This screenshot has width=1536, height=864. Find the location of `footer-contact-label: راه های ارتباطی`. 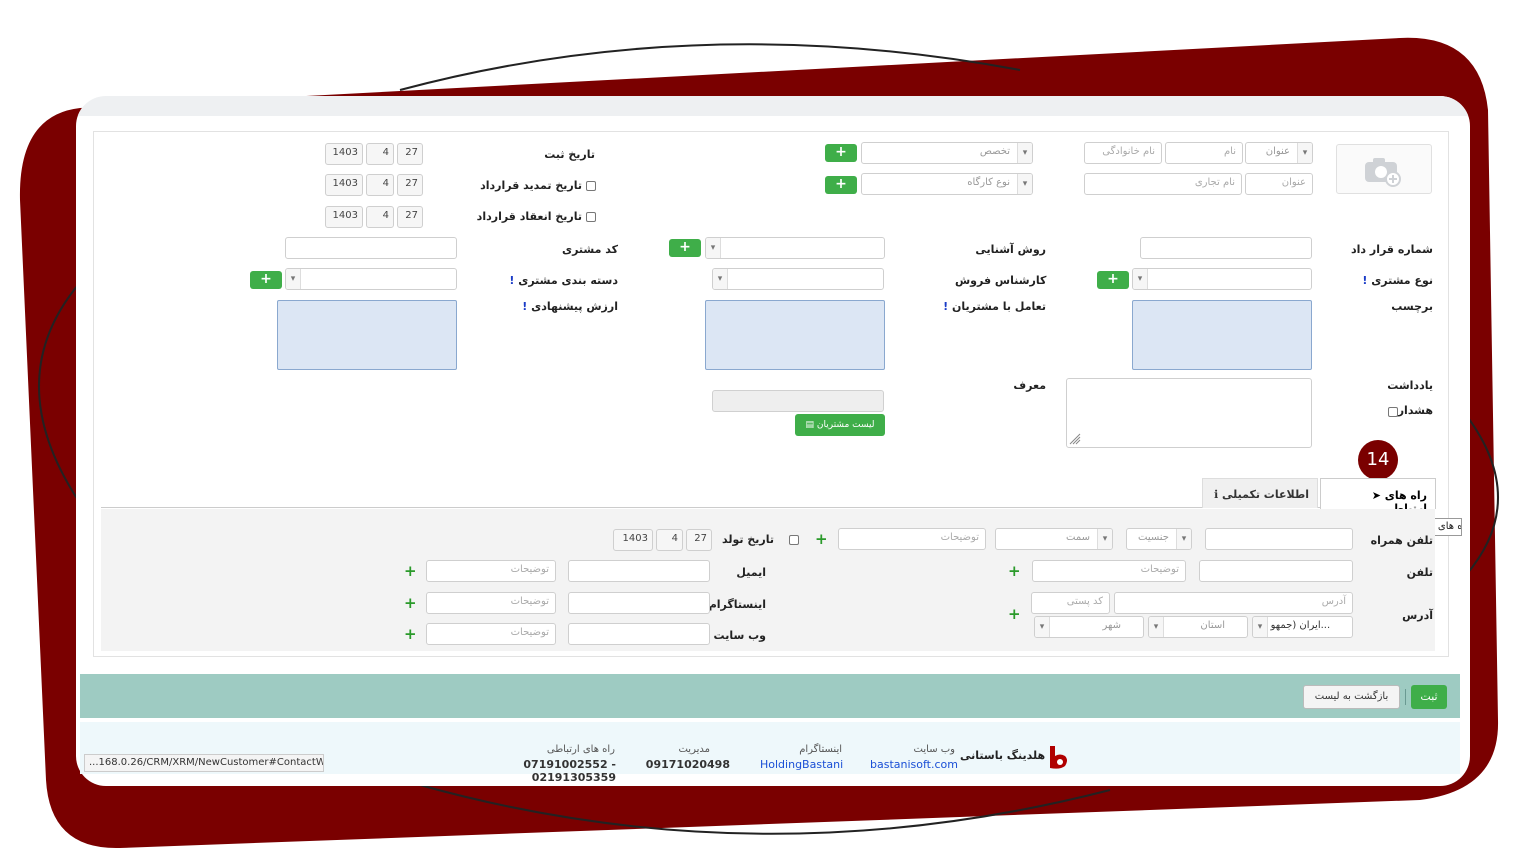

footer-contact-label: راه های ارتباطی is located at coordinates (580, 749).